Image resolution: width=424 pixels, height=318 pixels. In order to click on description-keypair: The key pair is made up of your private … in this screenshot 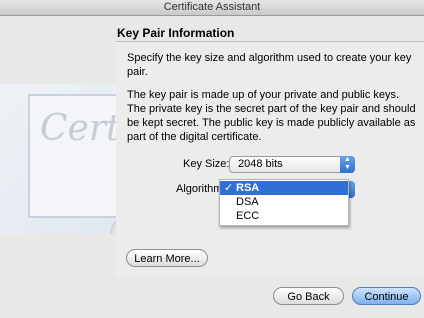, I will do `click(271, 116)`.